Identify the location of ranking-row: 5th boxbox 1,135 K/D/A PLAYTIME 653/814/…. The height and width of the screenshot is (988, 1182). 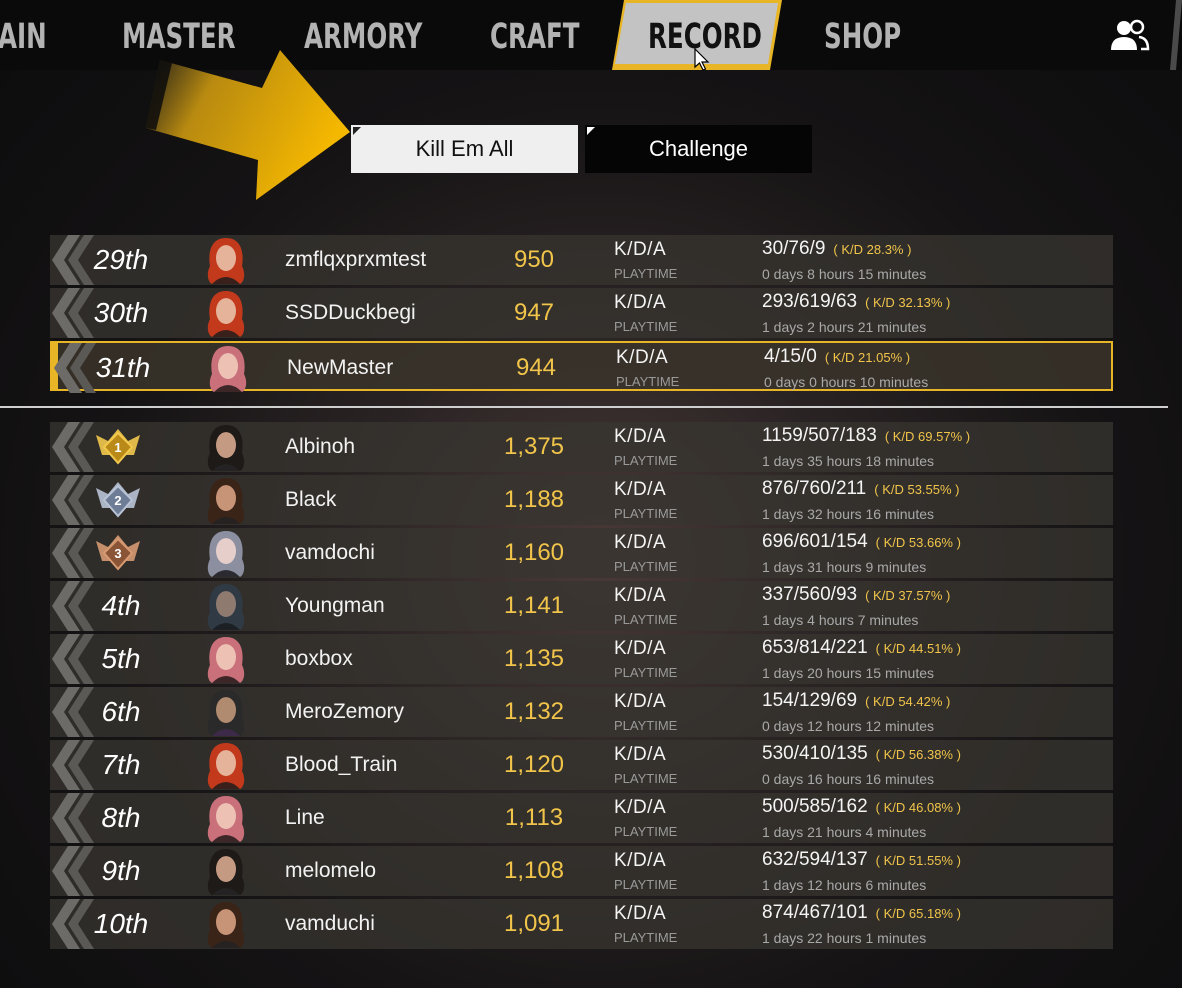
(581, 659).